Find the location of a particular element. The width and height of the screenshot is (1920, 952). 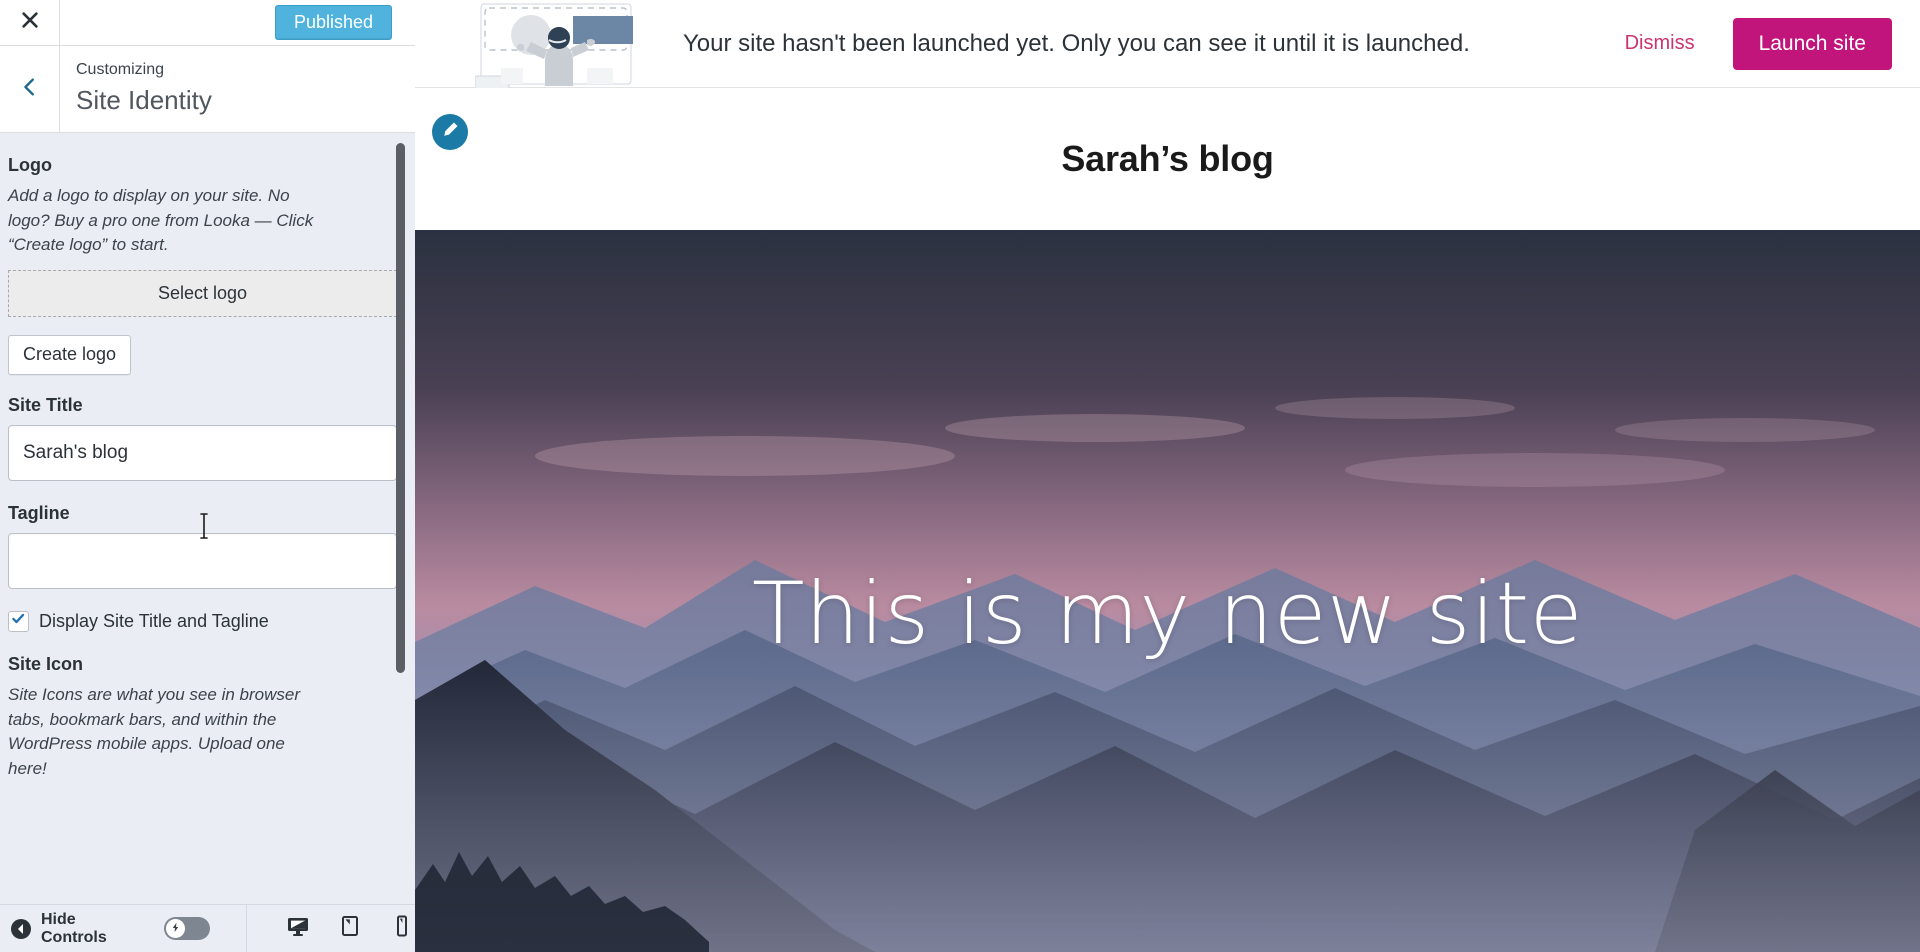

tablet-icon is located at coordinates (350, 928).